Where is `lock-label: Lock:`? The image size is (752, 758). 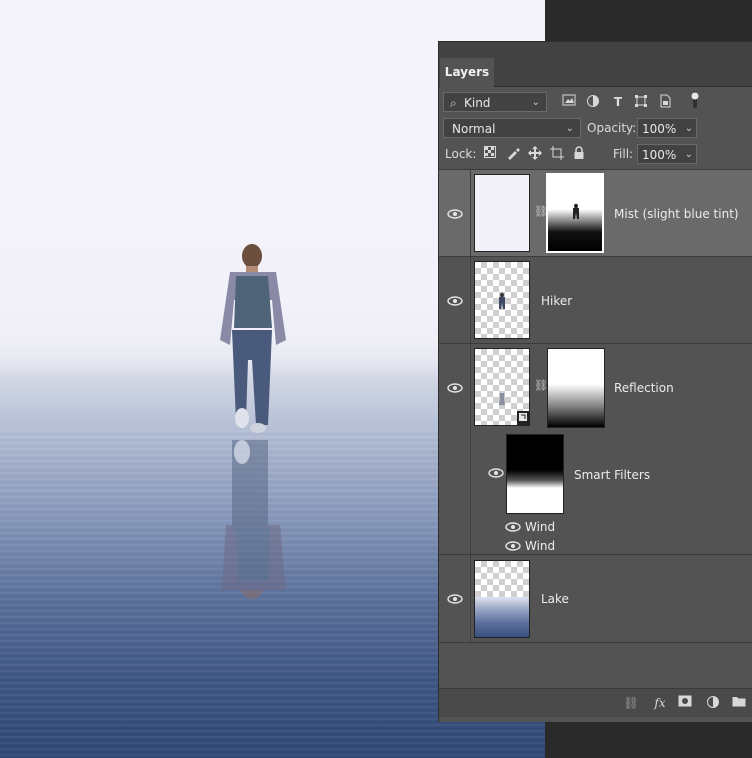
lock-label: Lock: is located at coordinates (461, 154).